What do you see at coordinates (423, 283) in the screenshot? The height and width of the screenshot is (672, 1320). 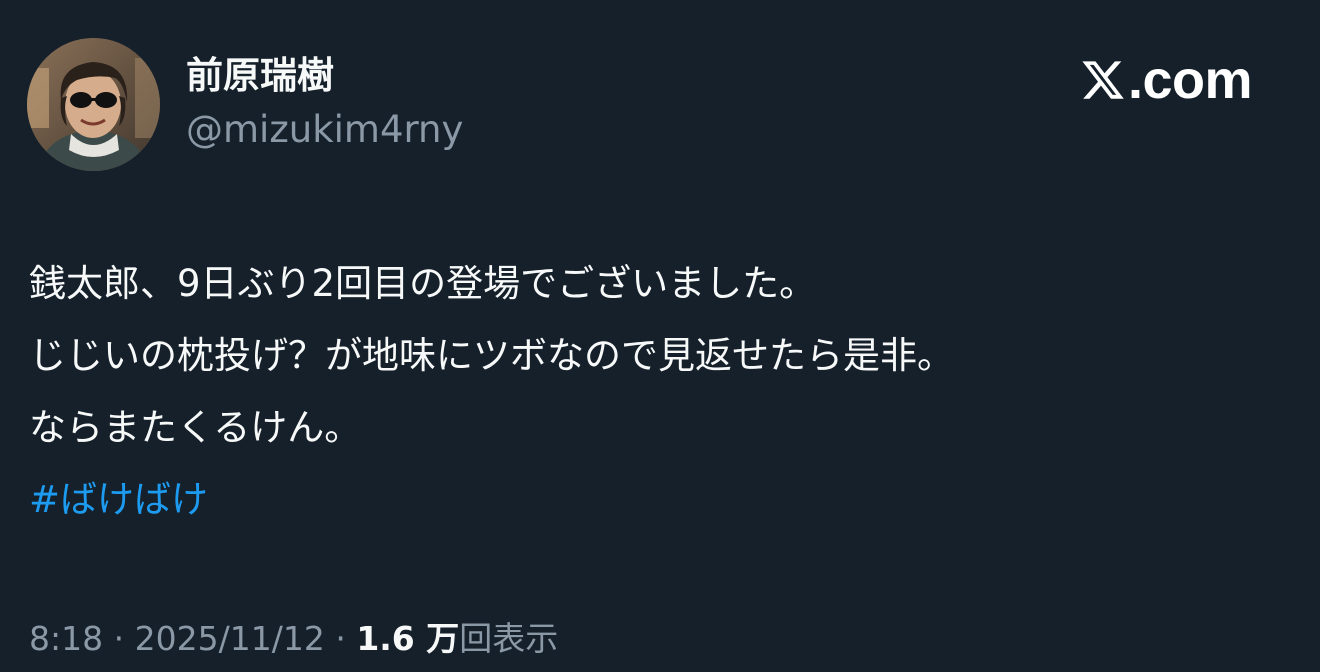 I see `tweet-line: 銭太郎、9日ぶり2回目の登場でございました。` at bounding box center [423, 283].